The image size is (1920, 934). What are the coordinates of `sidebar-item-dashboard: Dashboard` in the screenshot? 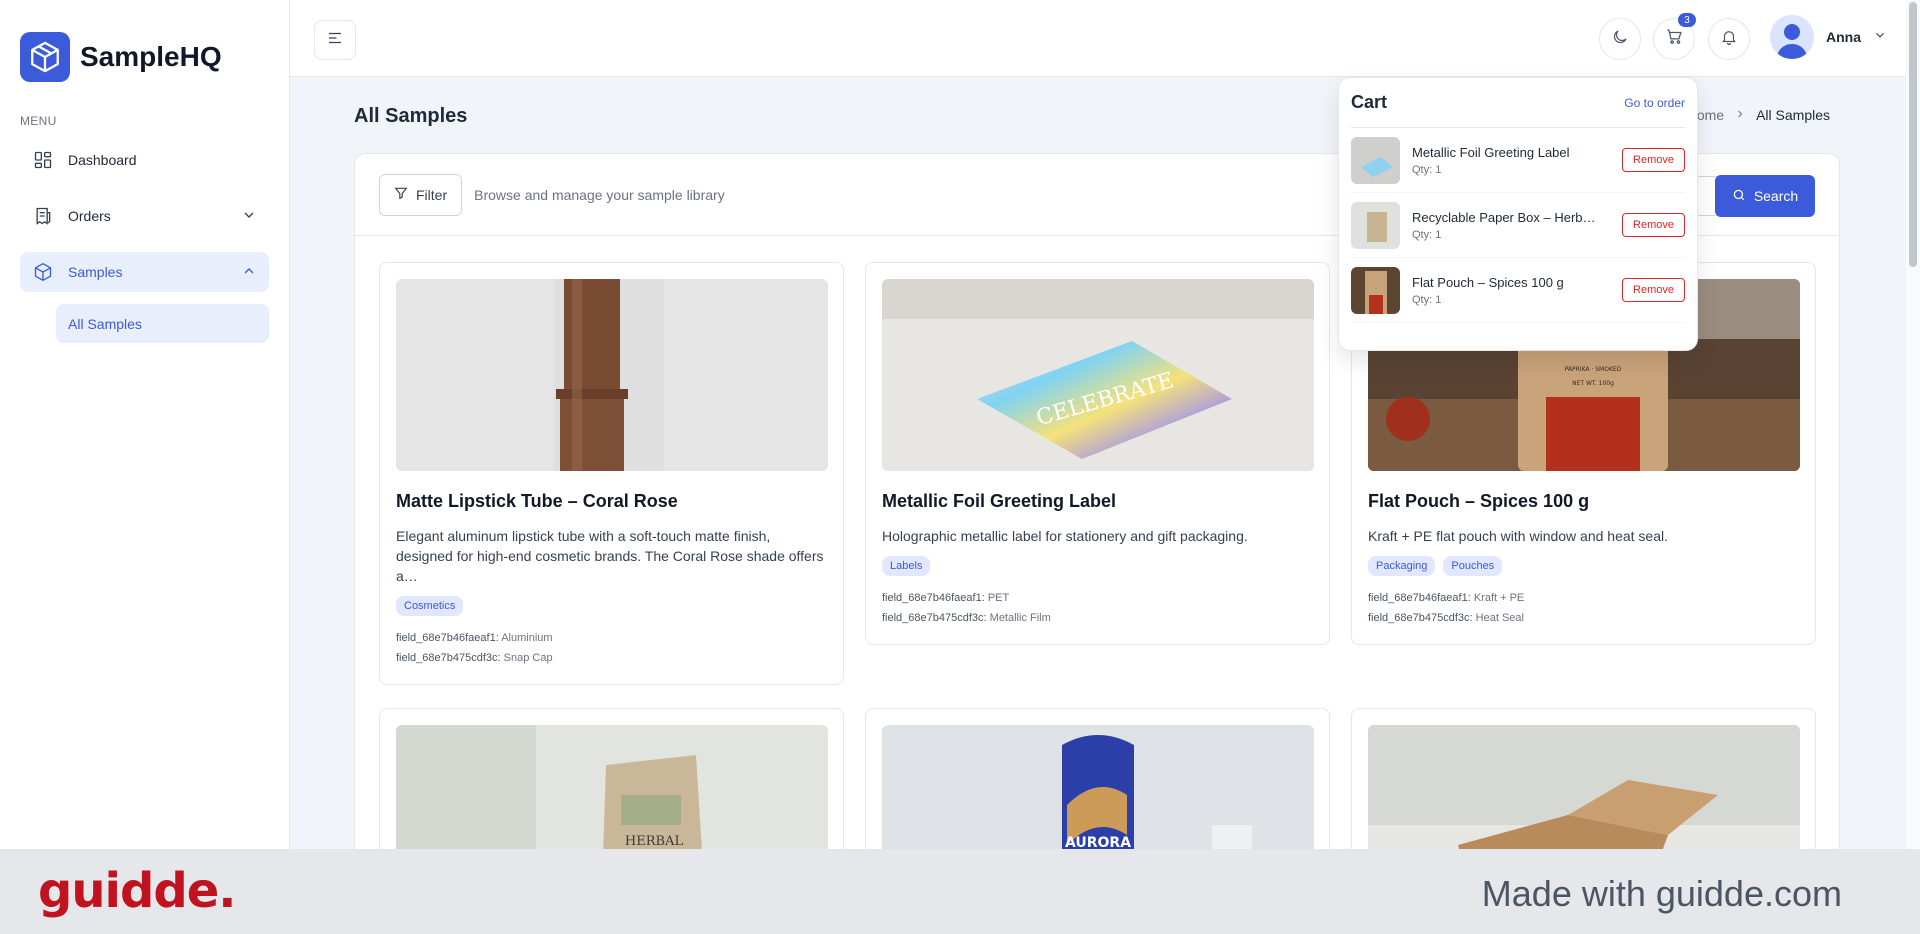 It's located at (144, 160).